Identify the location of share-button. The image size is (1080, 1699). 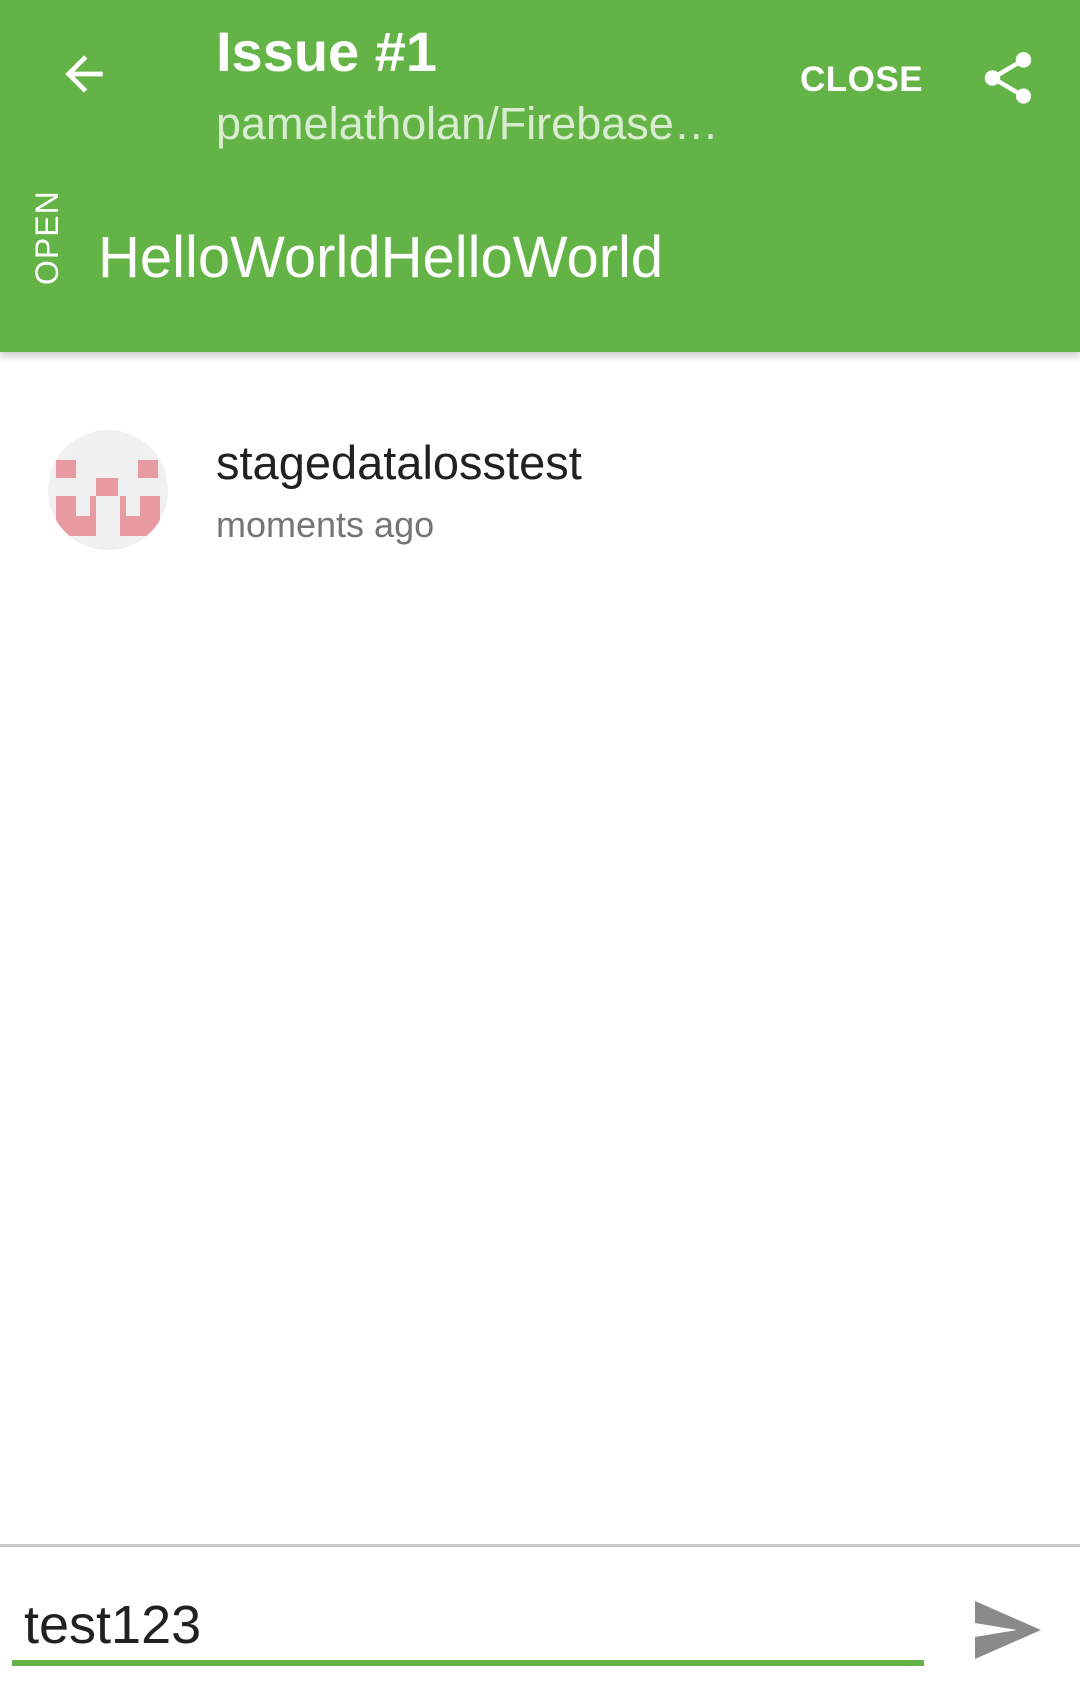
(1008, 78).